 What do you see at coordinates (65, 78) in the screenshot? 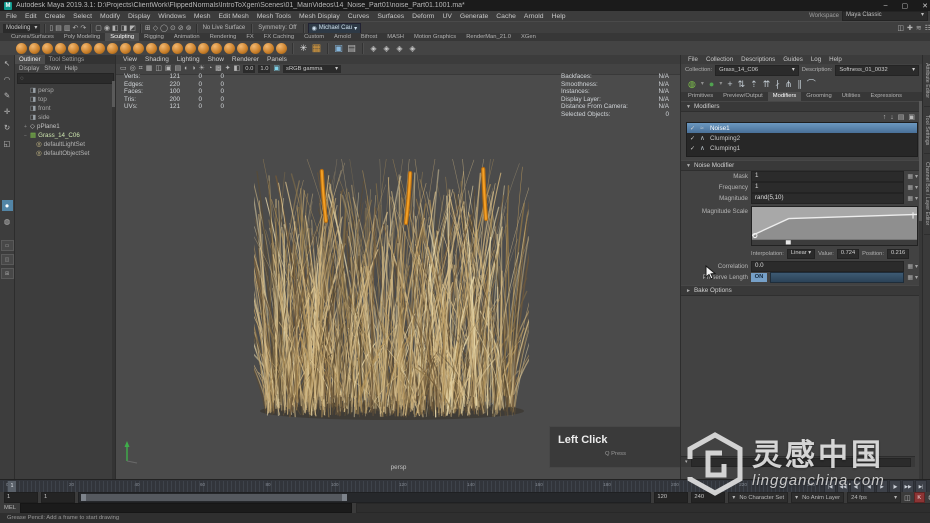
I see `outliner-search-input: ○` at bounding box center [65, 78].